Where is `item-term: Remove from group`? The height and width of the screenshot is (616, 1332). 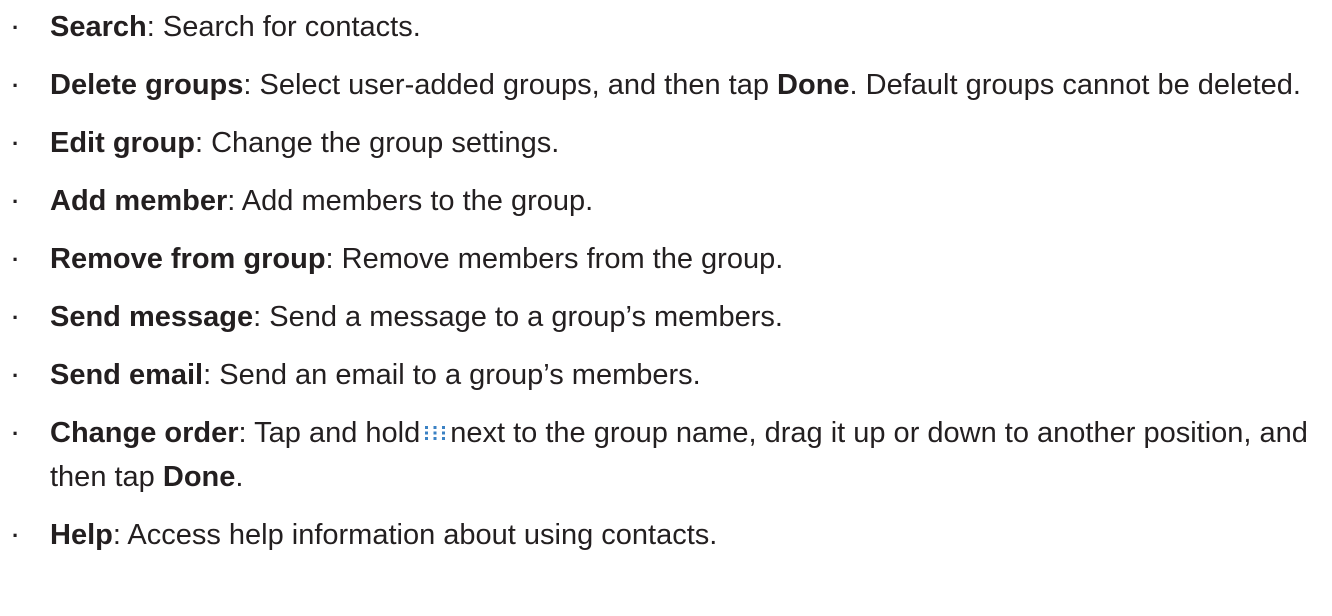 item-term: Remove from group is located at coordinates (188, 259).